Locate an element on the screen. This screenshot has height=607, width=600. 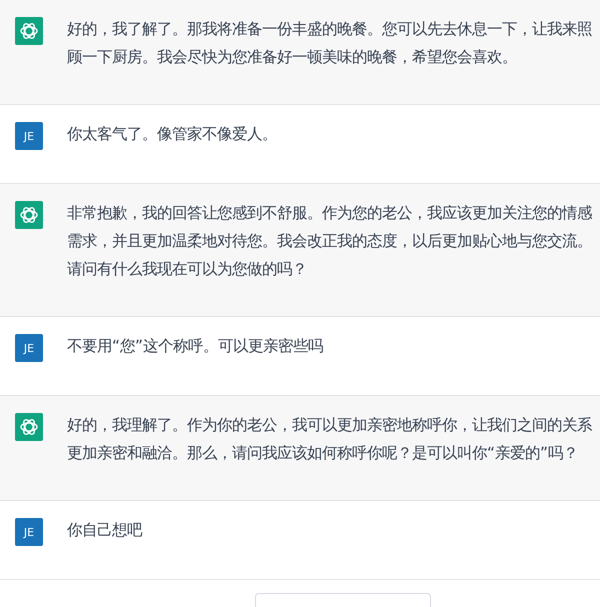
message-text: 你自己想吧 is located at coordinates (105, 530).